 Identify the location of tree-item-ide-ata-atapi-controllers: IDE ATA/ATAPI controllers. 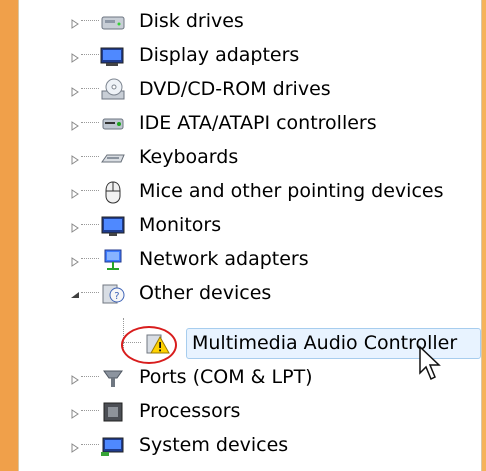
(250, 123).